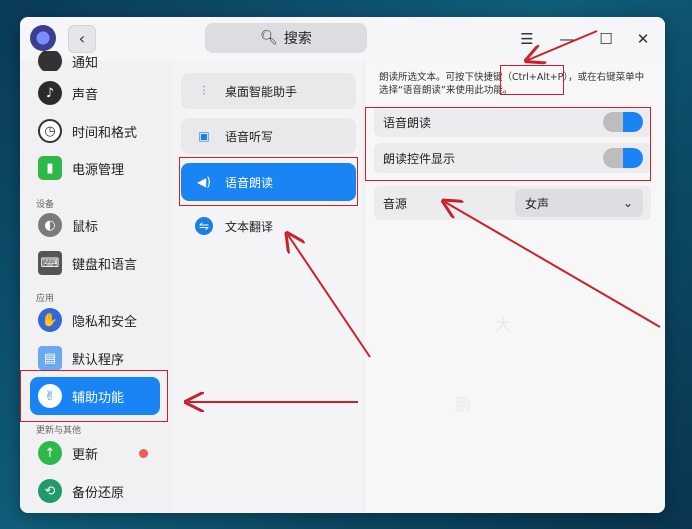 Image resolution: width=692 pixels, height=529 pixels. Describe the element at coordinates (329, 296) in the screenshot. I see `arrow-to-tts` at that location.